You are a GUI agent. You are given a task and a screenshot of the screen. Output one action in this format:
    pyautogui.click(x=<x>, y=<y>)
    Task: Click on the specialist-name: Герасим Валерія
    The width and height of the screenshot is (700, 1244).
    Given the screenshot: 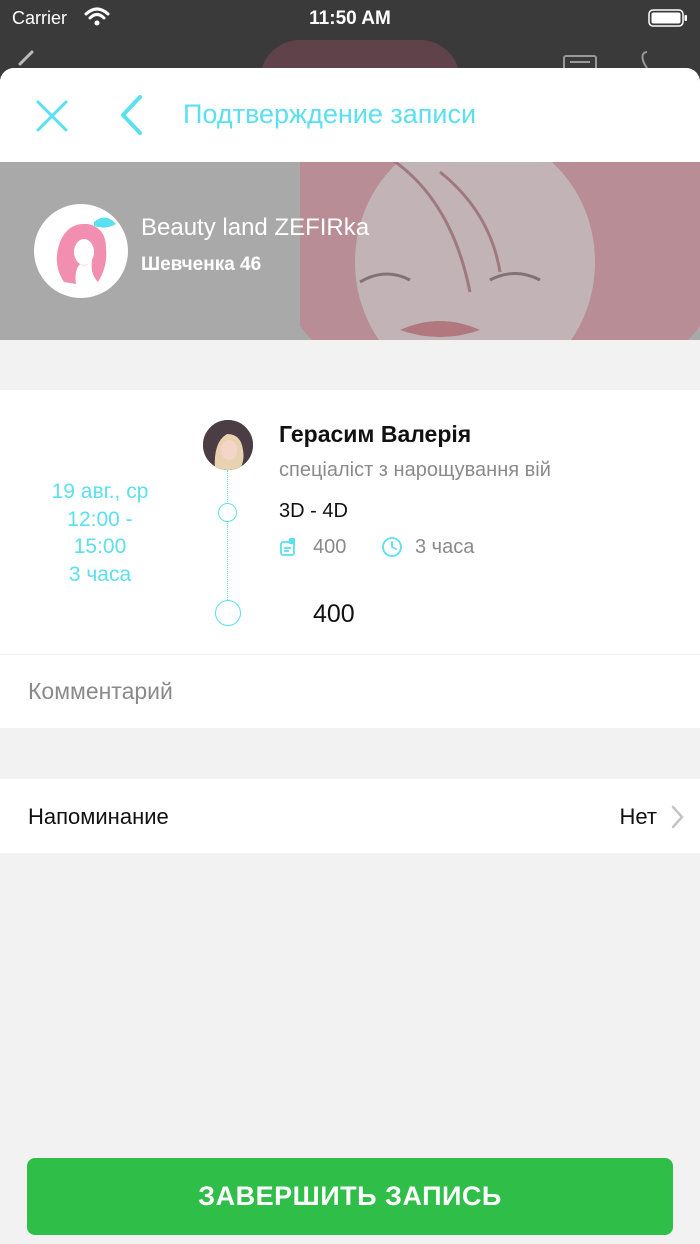 What is the action you would take?
    pyautogui.click(x=375, y=434)
    